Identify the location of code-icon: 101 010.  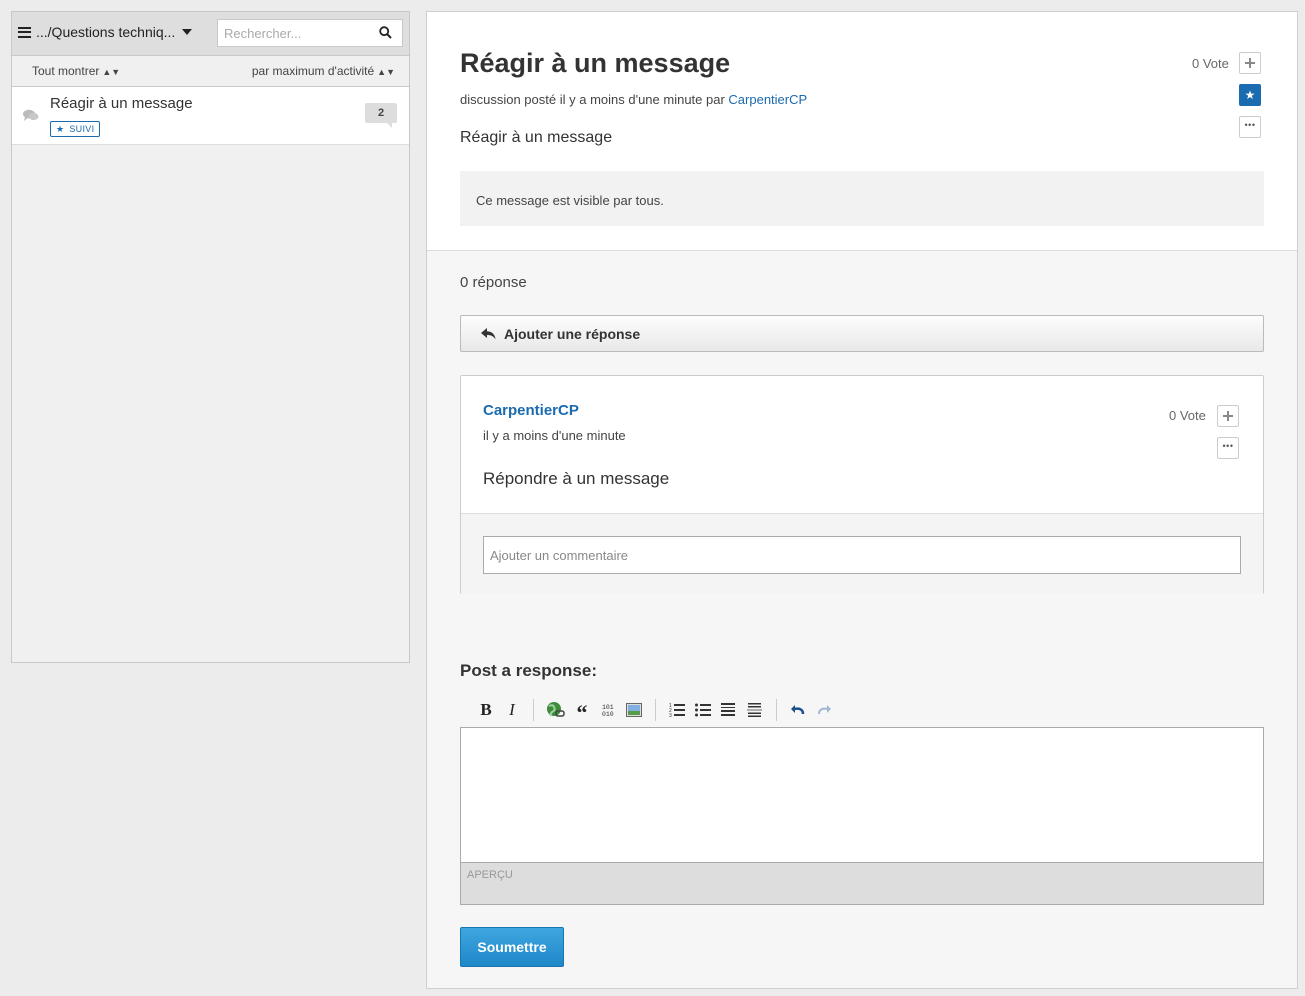
(608, 711).